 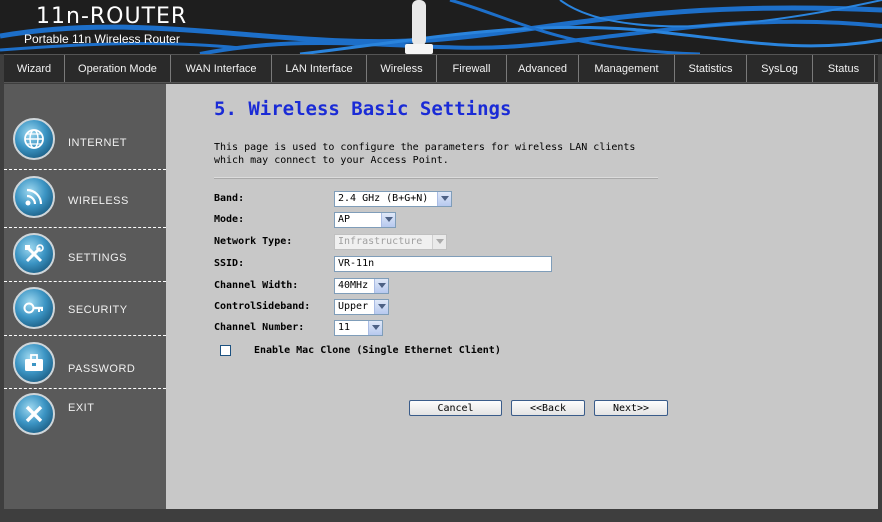 What do you see at coordinates (98, 201) in the screenshot?
I see `sidebar-item-label: WIRELESS` at bounding box center [98, 201].